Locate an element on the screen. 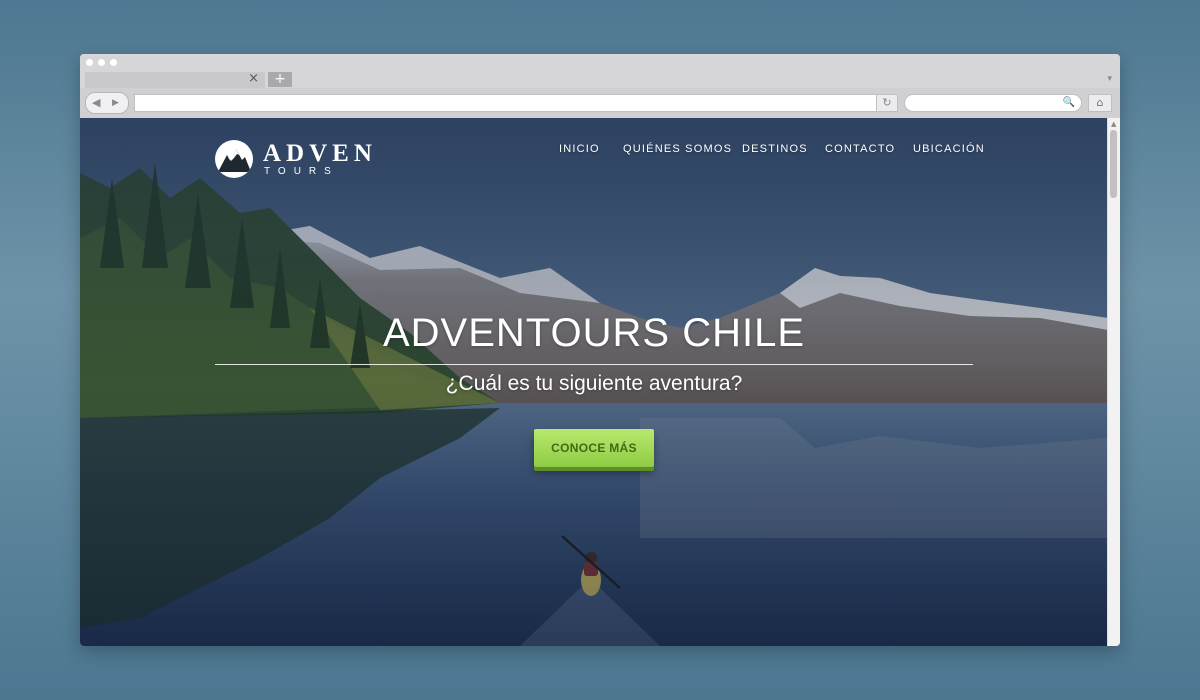 This screenshot has width=1200, height=700. mountain-logo-icon is located at coordinates (234, 159).